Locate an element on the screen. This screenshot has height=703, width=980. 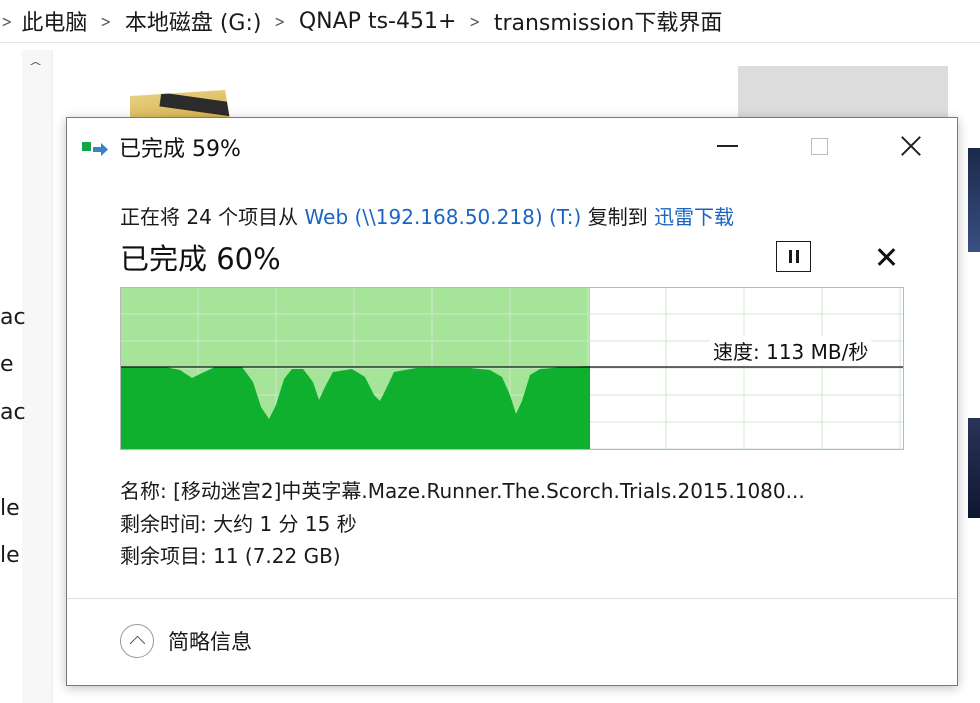
folder-thumbnail is located at coordinates (180, 105).